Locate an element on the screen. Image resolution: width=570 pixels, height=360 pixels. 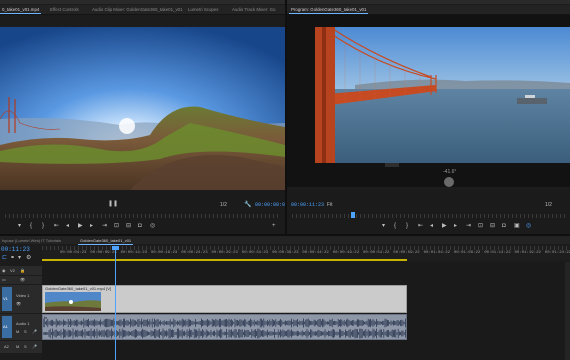
sync-lock-icon: ▭ is located at coordinates (4, 279).